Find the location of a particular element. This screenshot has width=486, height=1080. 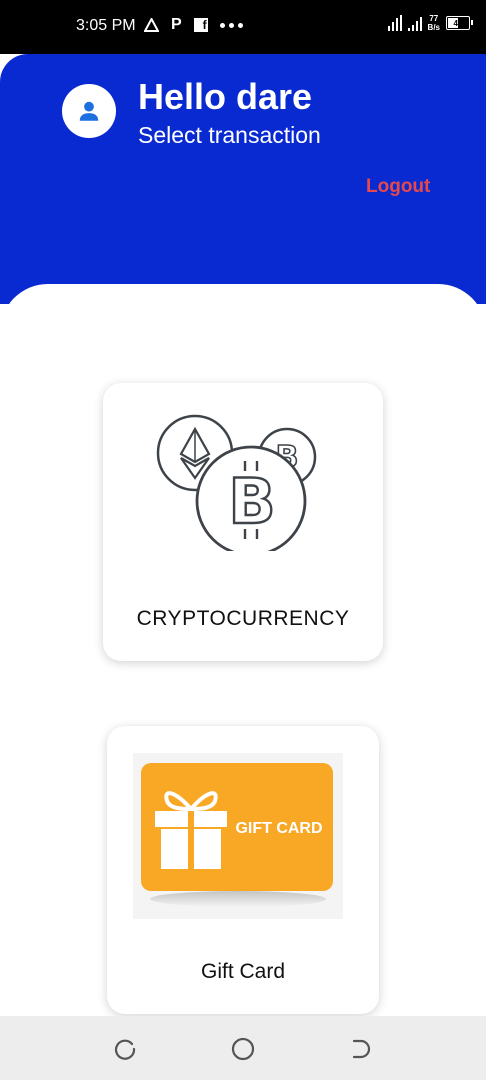

gift-card-image-text: GIFT CARD is located at coordinates (278, 828).